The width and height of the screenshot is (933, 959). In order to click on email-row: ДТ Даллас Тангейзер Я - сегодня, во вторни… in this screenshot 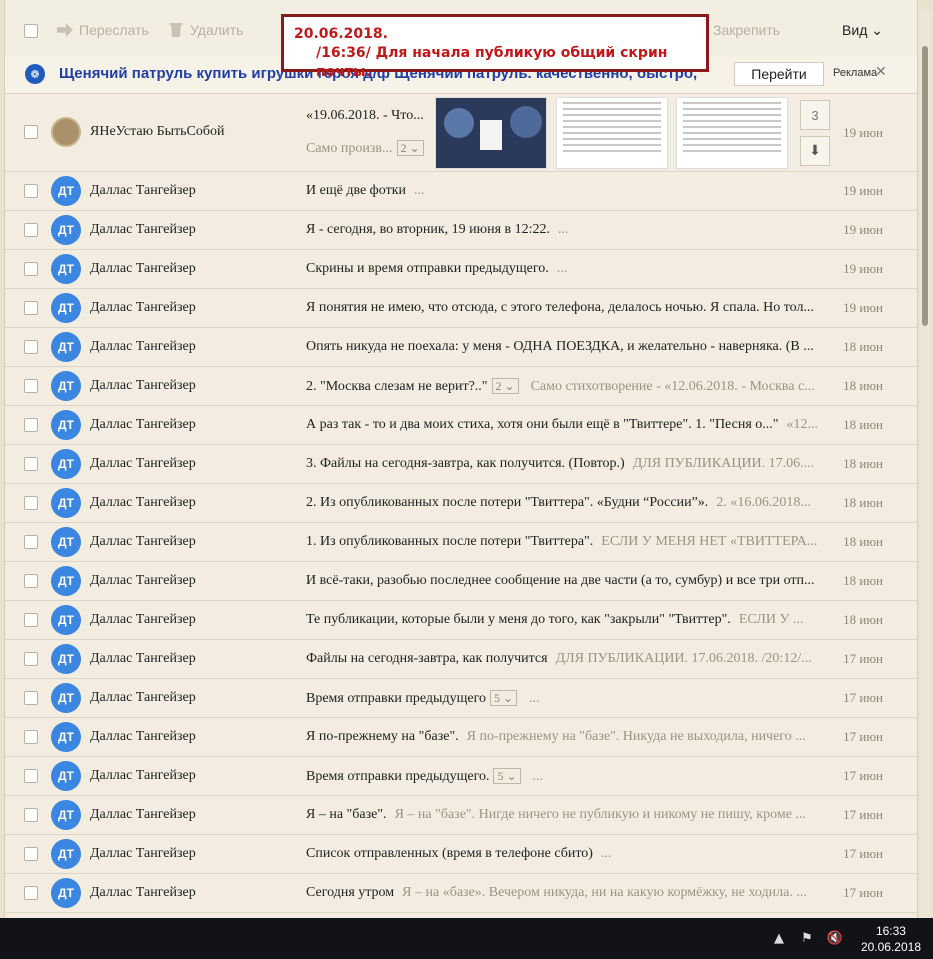, I will do `click(461, 230)`.